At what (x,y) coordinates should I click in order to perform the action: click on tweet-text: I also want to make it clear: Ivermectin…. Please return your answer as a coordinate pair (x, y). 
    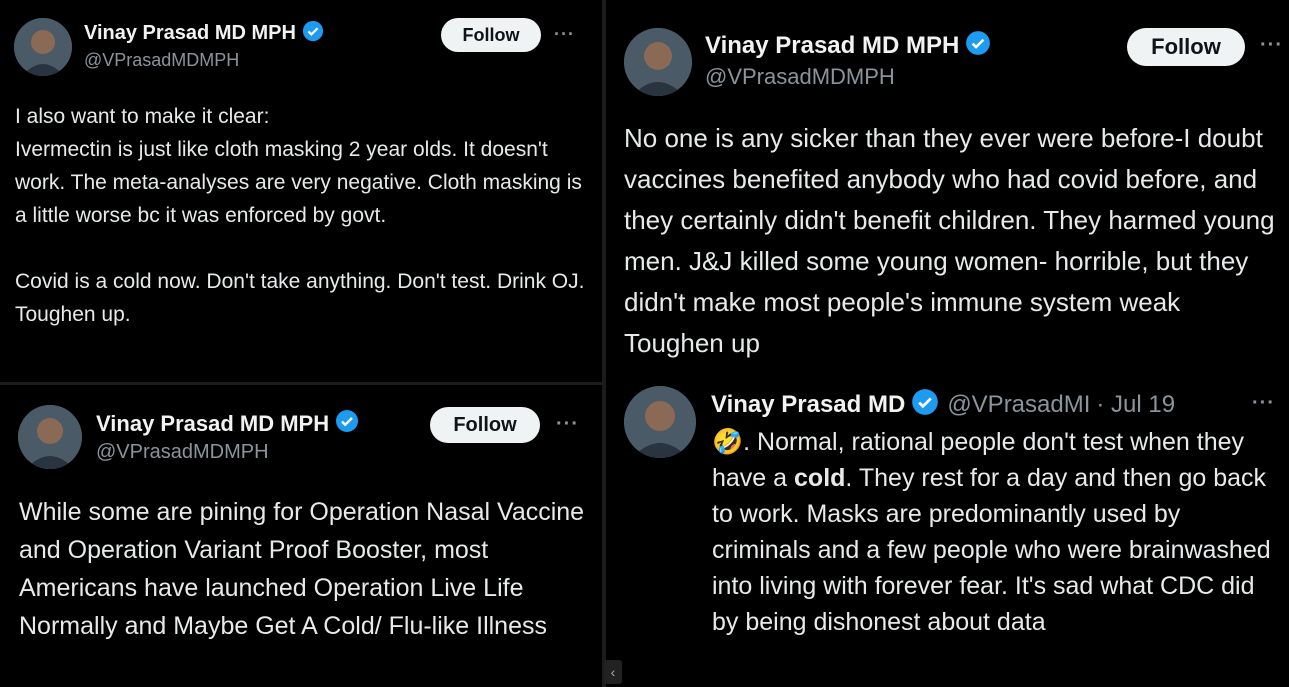
    Looking at the image, I should click on (300, 215).